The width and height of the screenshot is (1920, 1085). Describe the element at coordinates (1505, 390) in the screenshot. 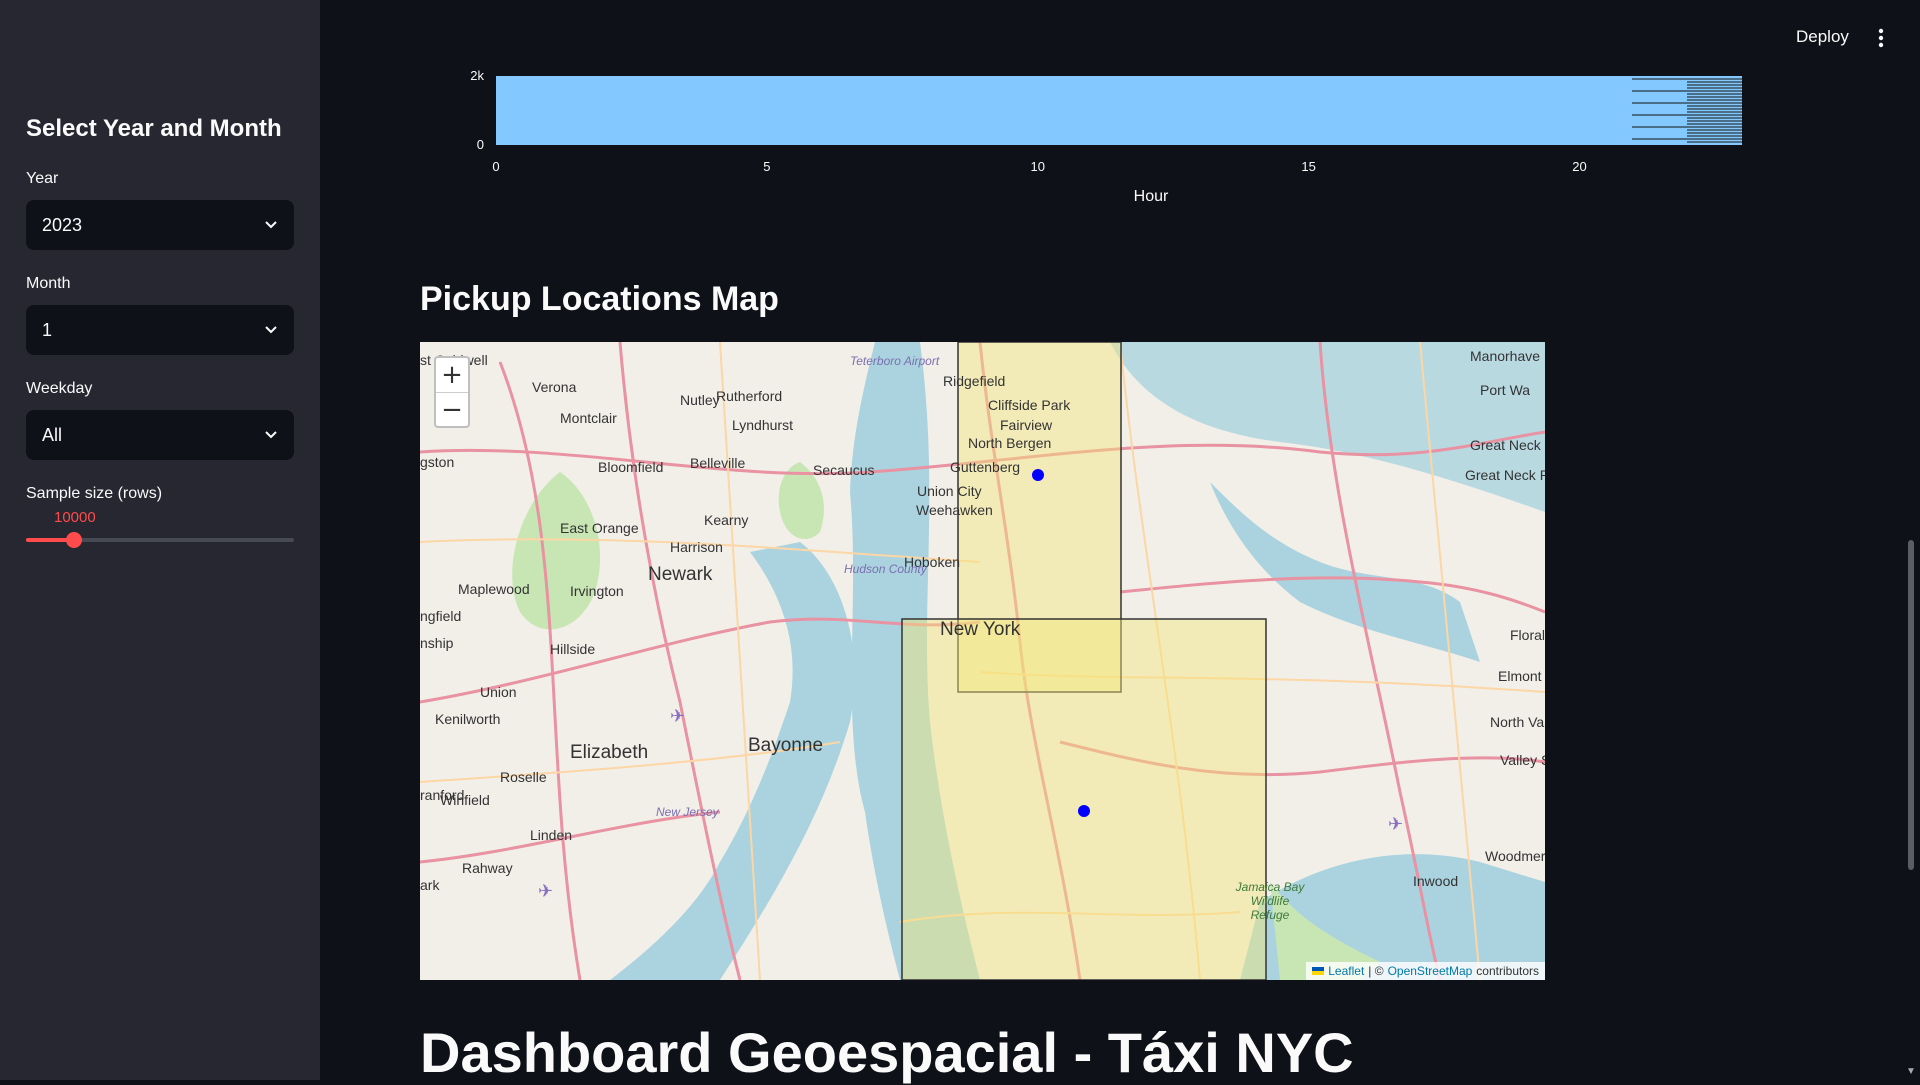

I see `map-place-label: Port Wa` at that location.